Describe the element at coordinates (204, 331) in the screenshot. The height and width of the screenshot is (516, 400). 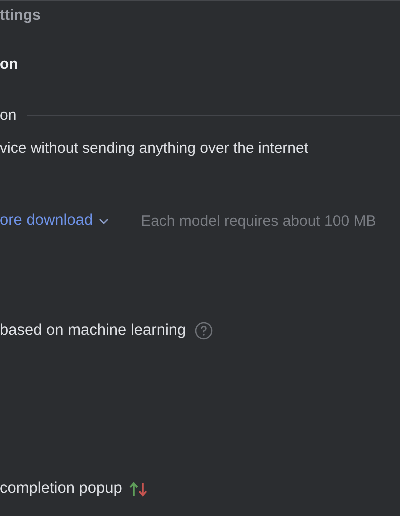
I see `help-icon` at that location.